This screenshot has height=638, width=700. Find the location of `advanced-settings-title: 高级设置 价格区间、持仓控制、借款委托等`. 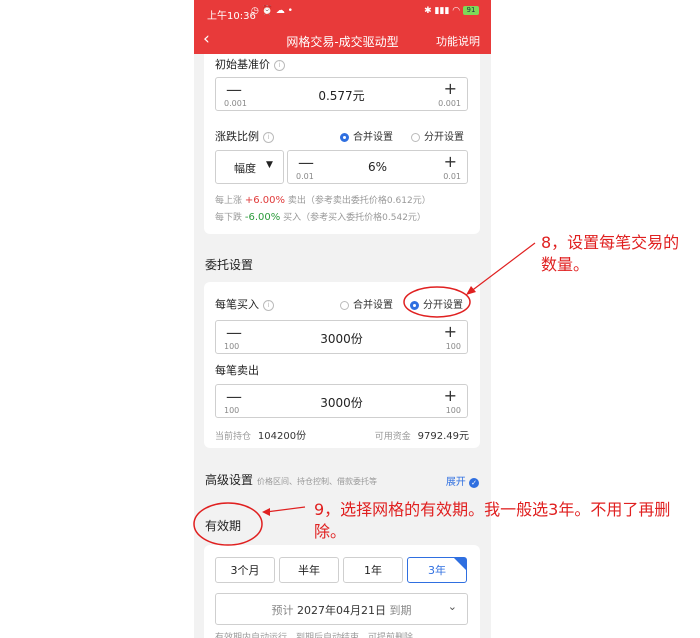

advanced-settings-title: 高级设置 价格区间、持仓控制、借款委托等 is located at coordinates (291, 479).